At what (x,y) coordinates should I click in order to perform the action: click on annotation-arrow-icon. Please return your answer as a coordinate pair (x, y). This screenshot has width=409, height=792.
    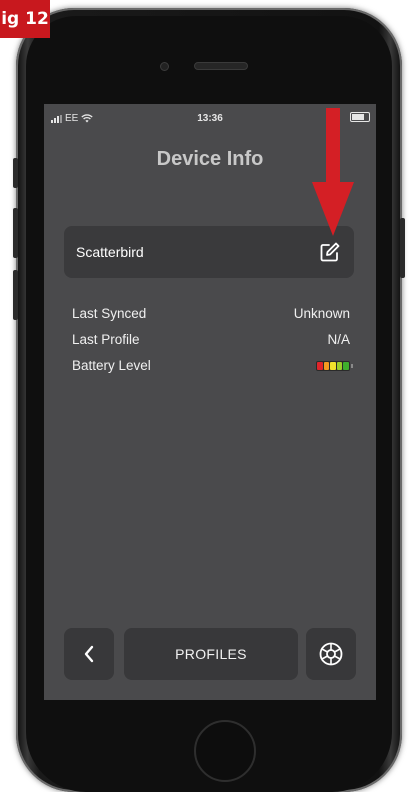
    Looking at the image, I should click on (333, 172).